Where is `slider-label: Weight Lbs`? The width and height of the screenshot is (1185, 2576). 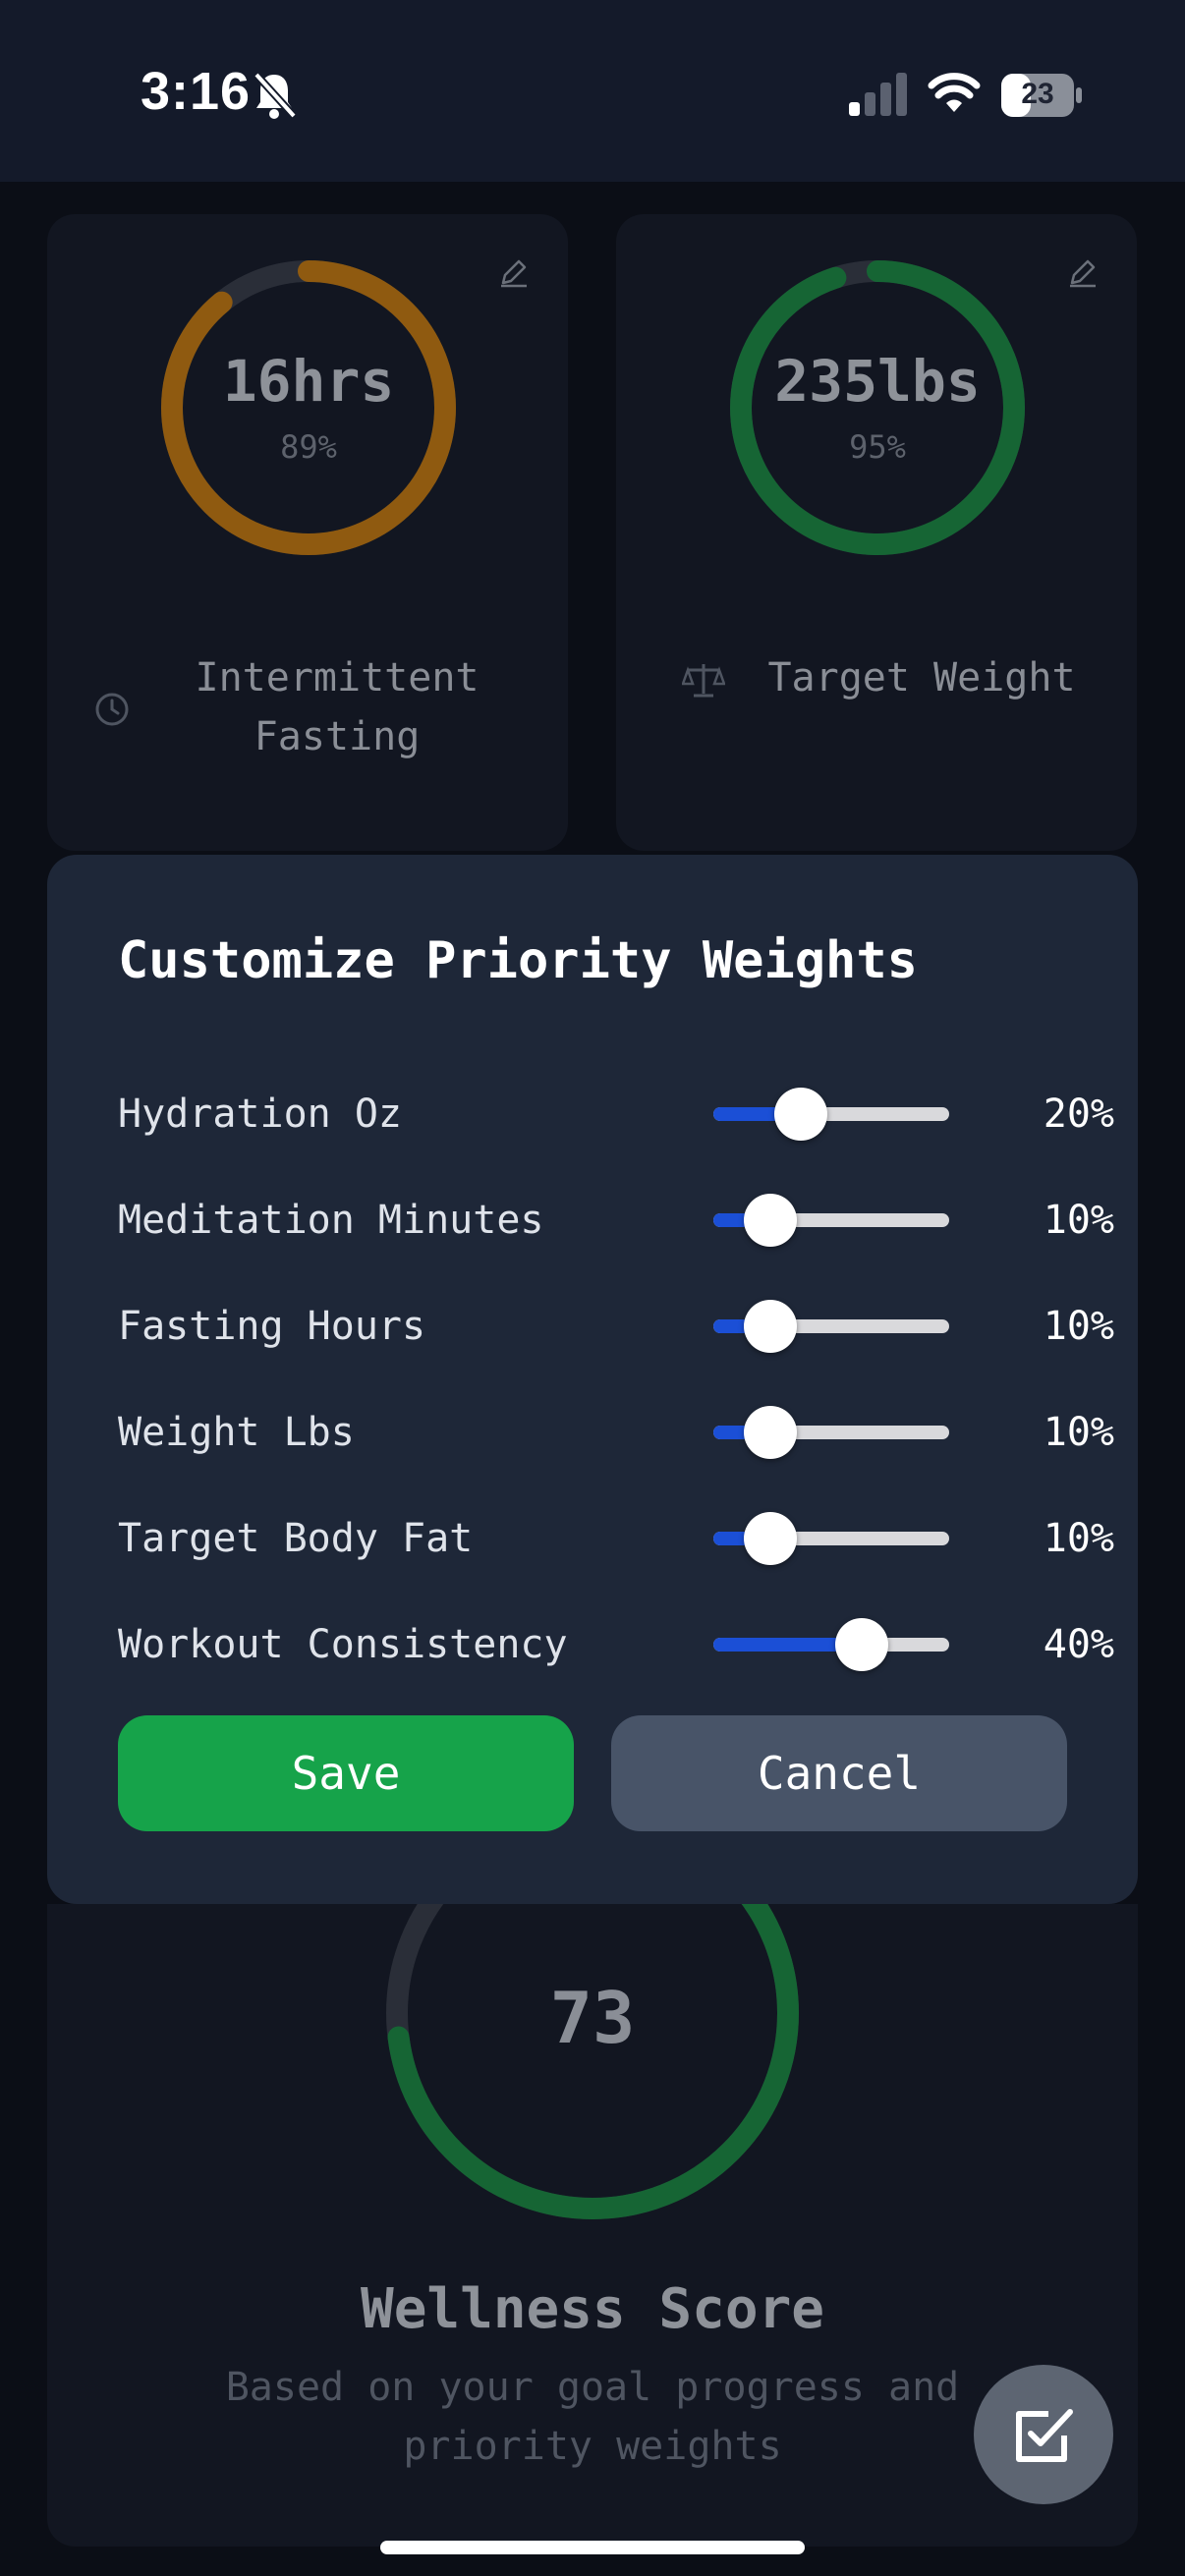
slider-label: Weight Lbs is located at coordinates (237, 1432).